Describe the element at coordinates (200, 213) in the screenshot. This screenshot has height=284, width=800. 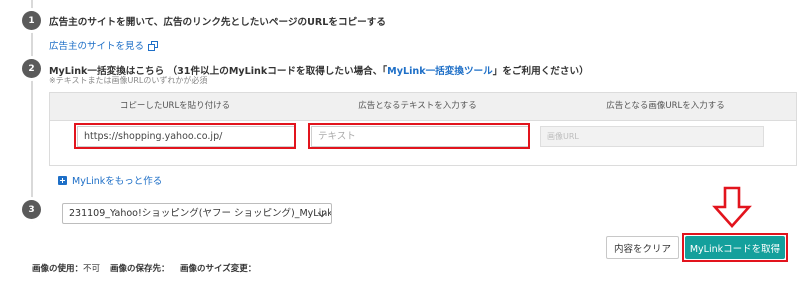
I see `tracking-name-value: 231109_Yahoo!ショッピング(ヤフー ショッピング)_MyLink` at that location.